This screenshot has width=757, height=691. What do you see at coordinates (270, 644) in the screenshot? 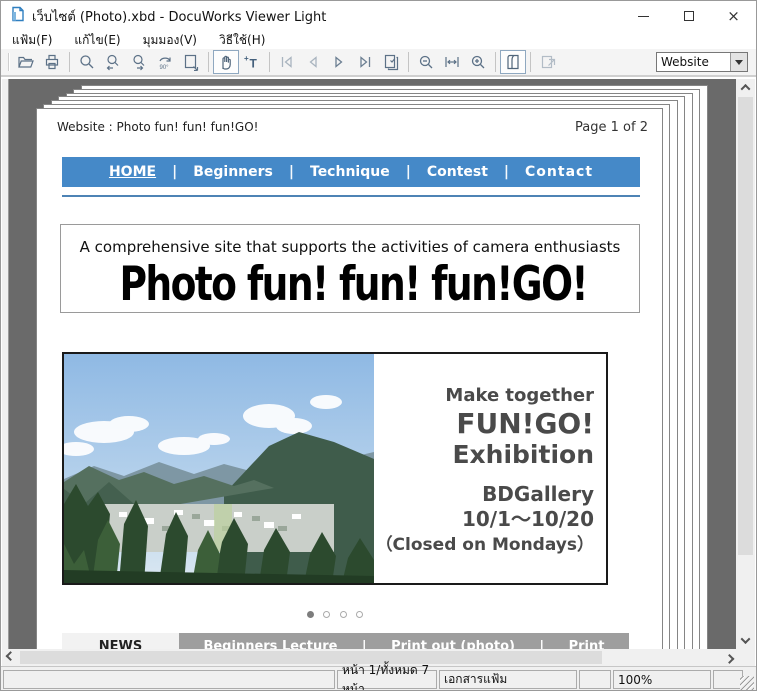
I see `tab-beginners-lecture: Beginners Lecture` at bounding box center [270, 644].